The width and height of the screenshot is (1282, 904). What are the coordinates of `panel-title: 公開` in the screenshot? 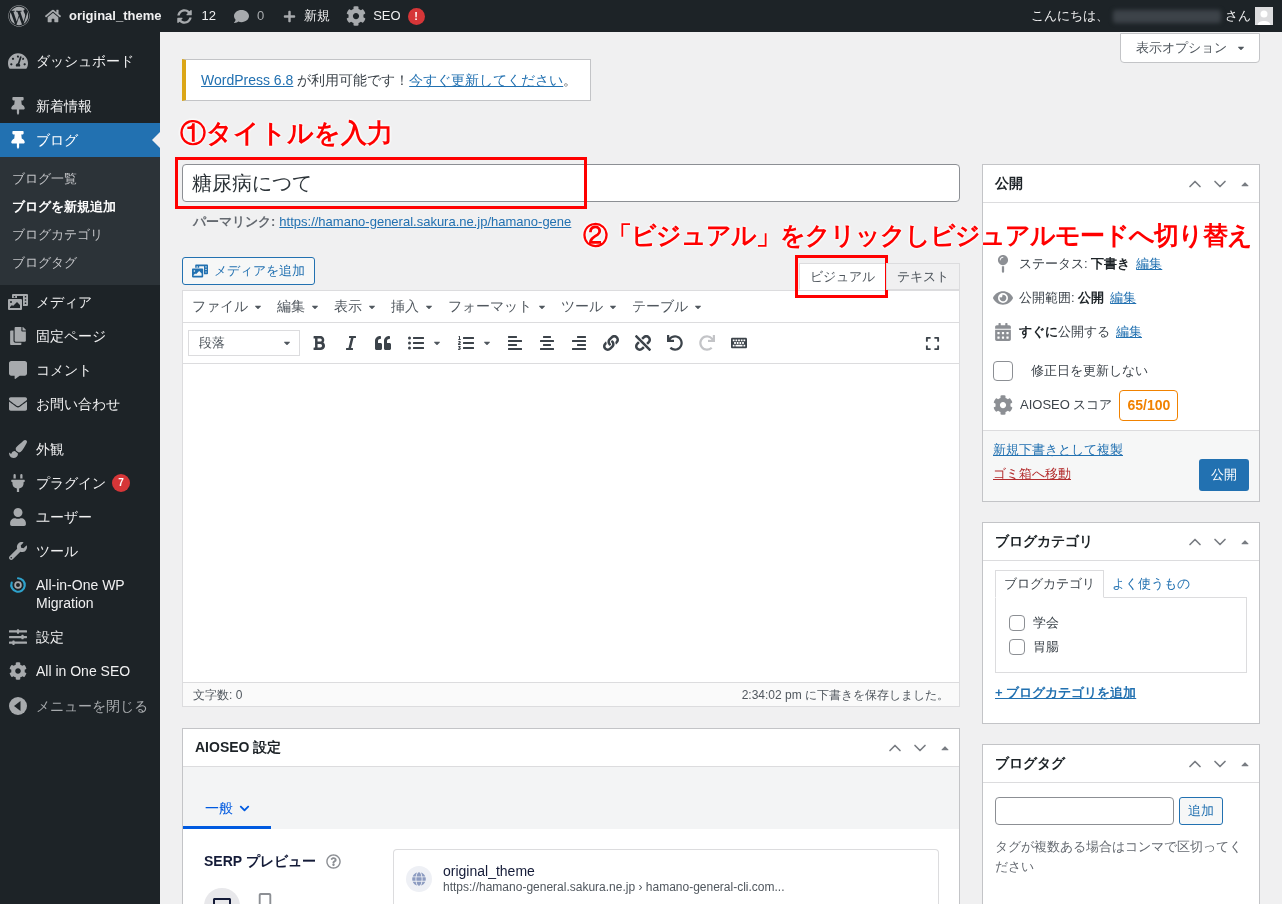 It's located at (1009, 183).